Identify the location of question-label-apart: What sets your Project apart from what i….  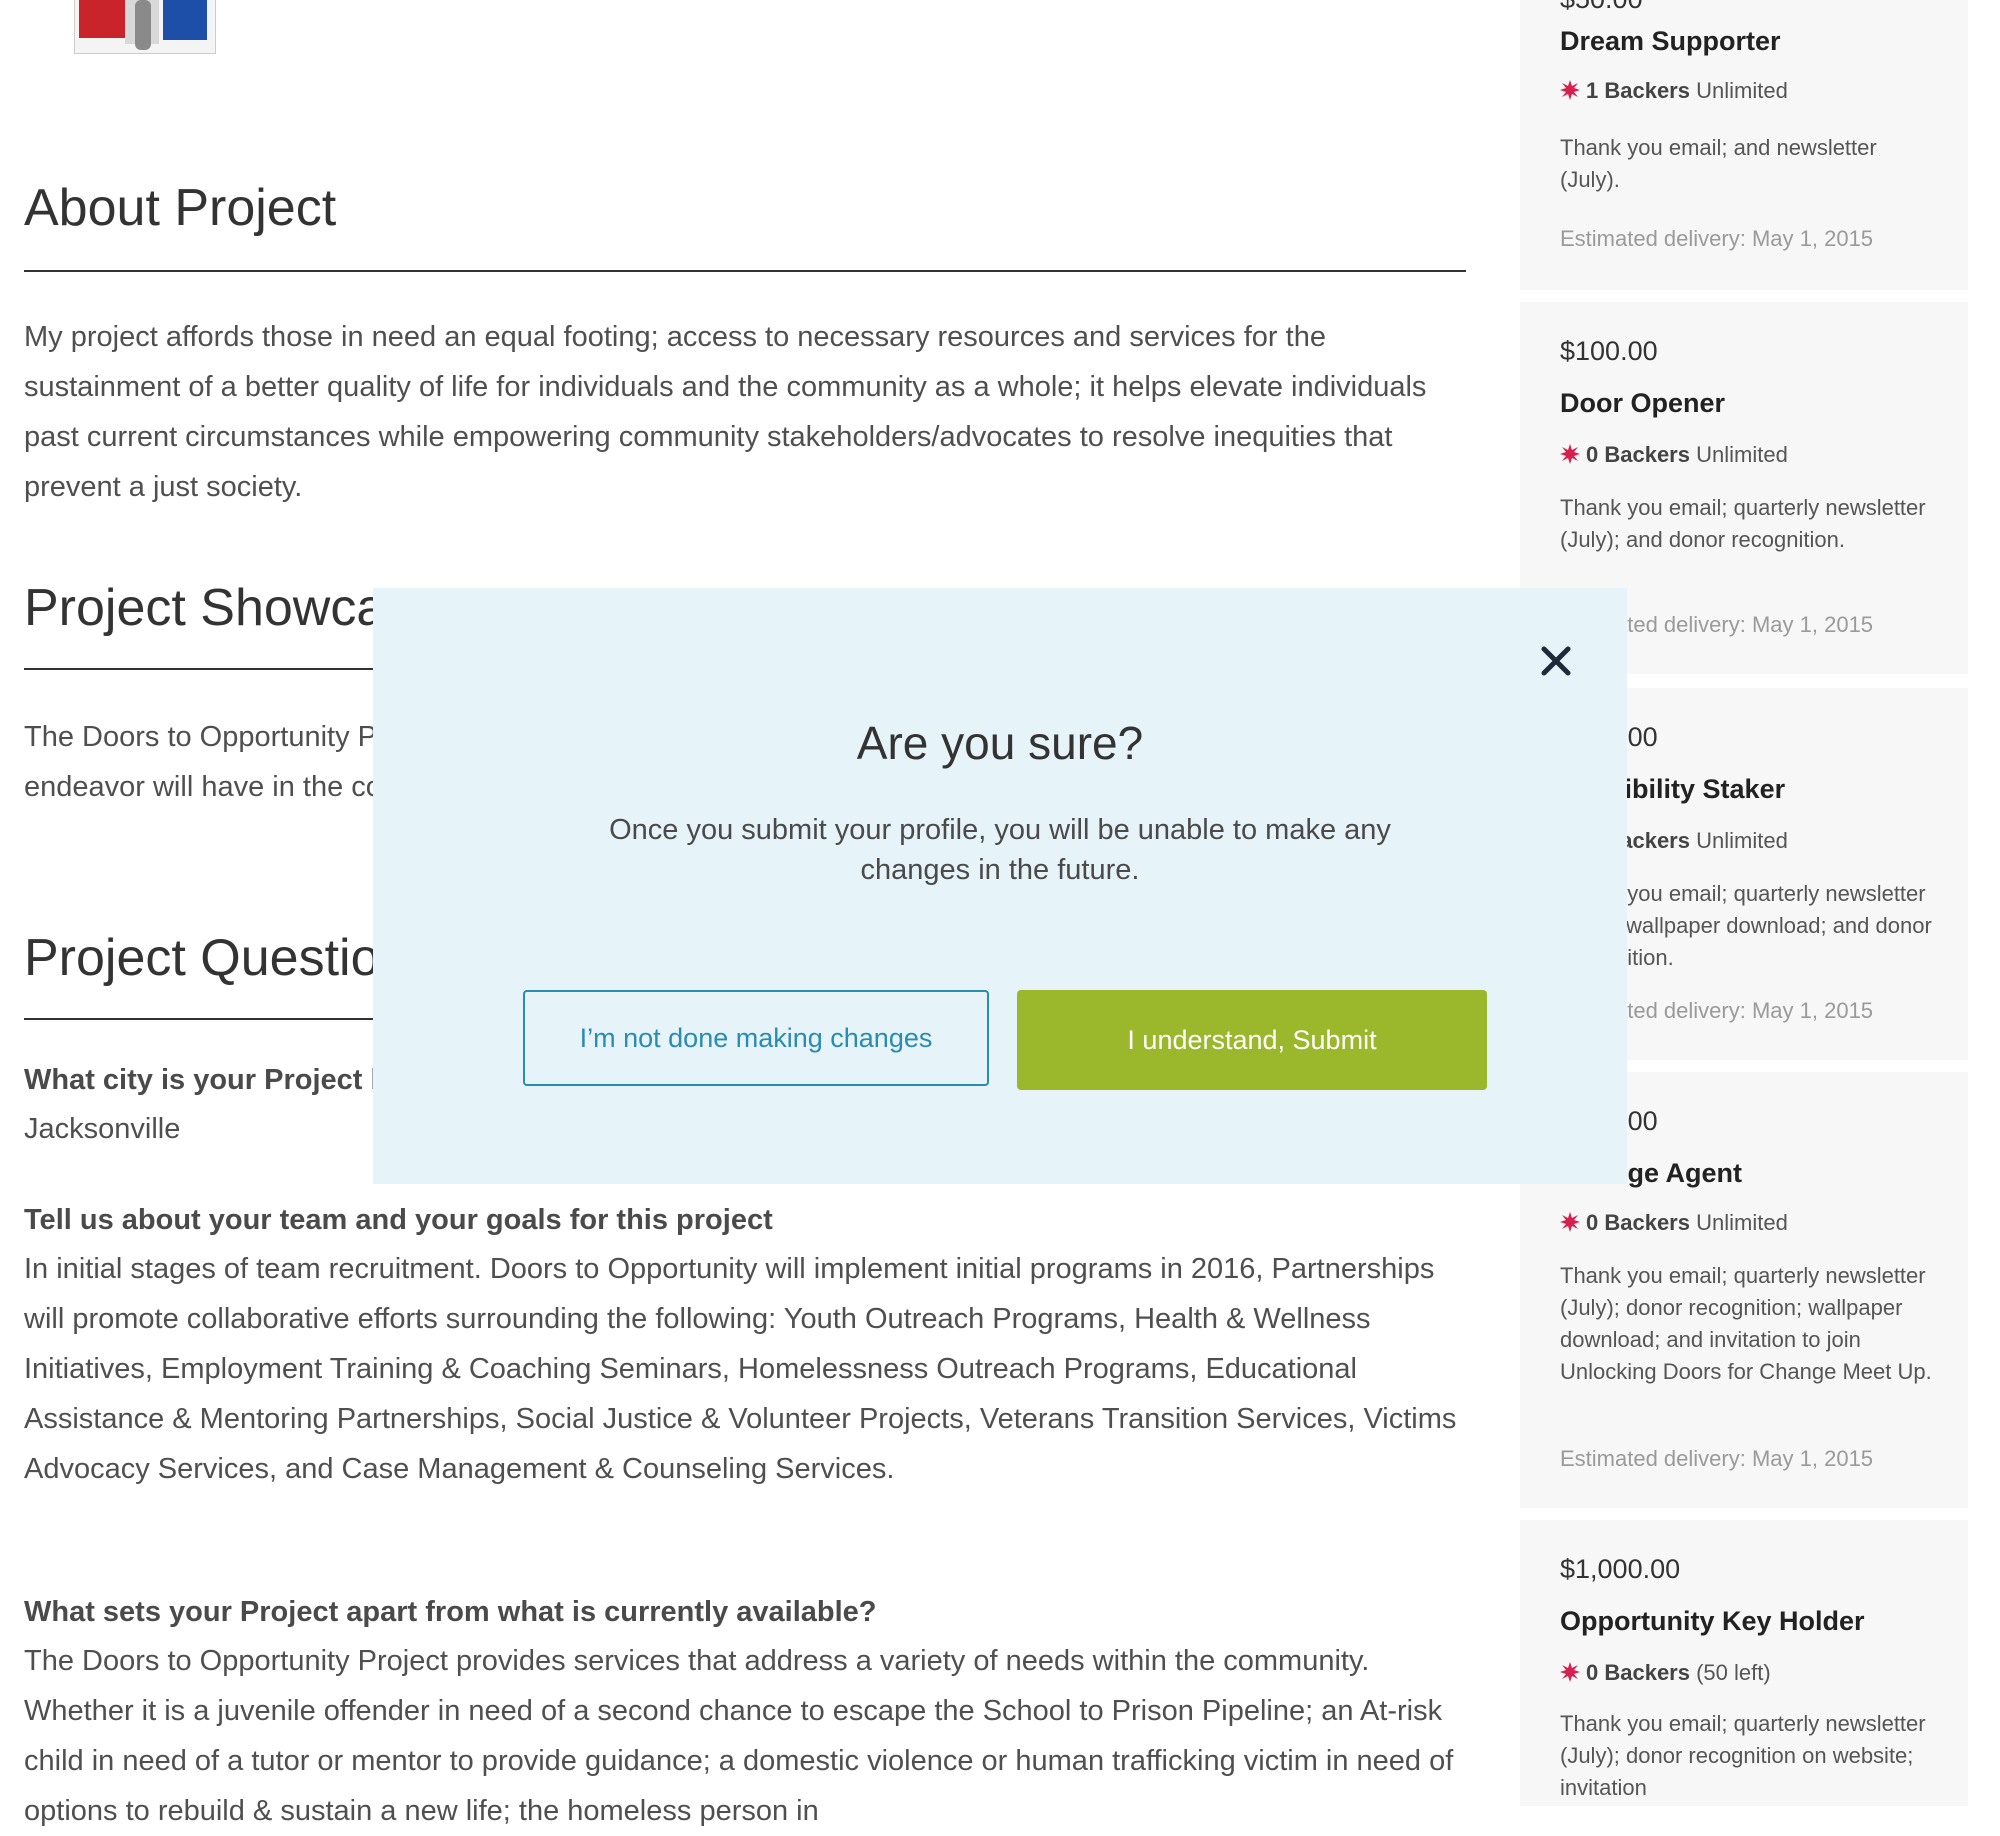
(450, 1612).